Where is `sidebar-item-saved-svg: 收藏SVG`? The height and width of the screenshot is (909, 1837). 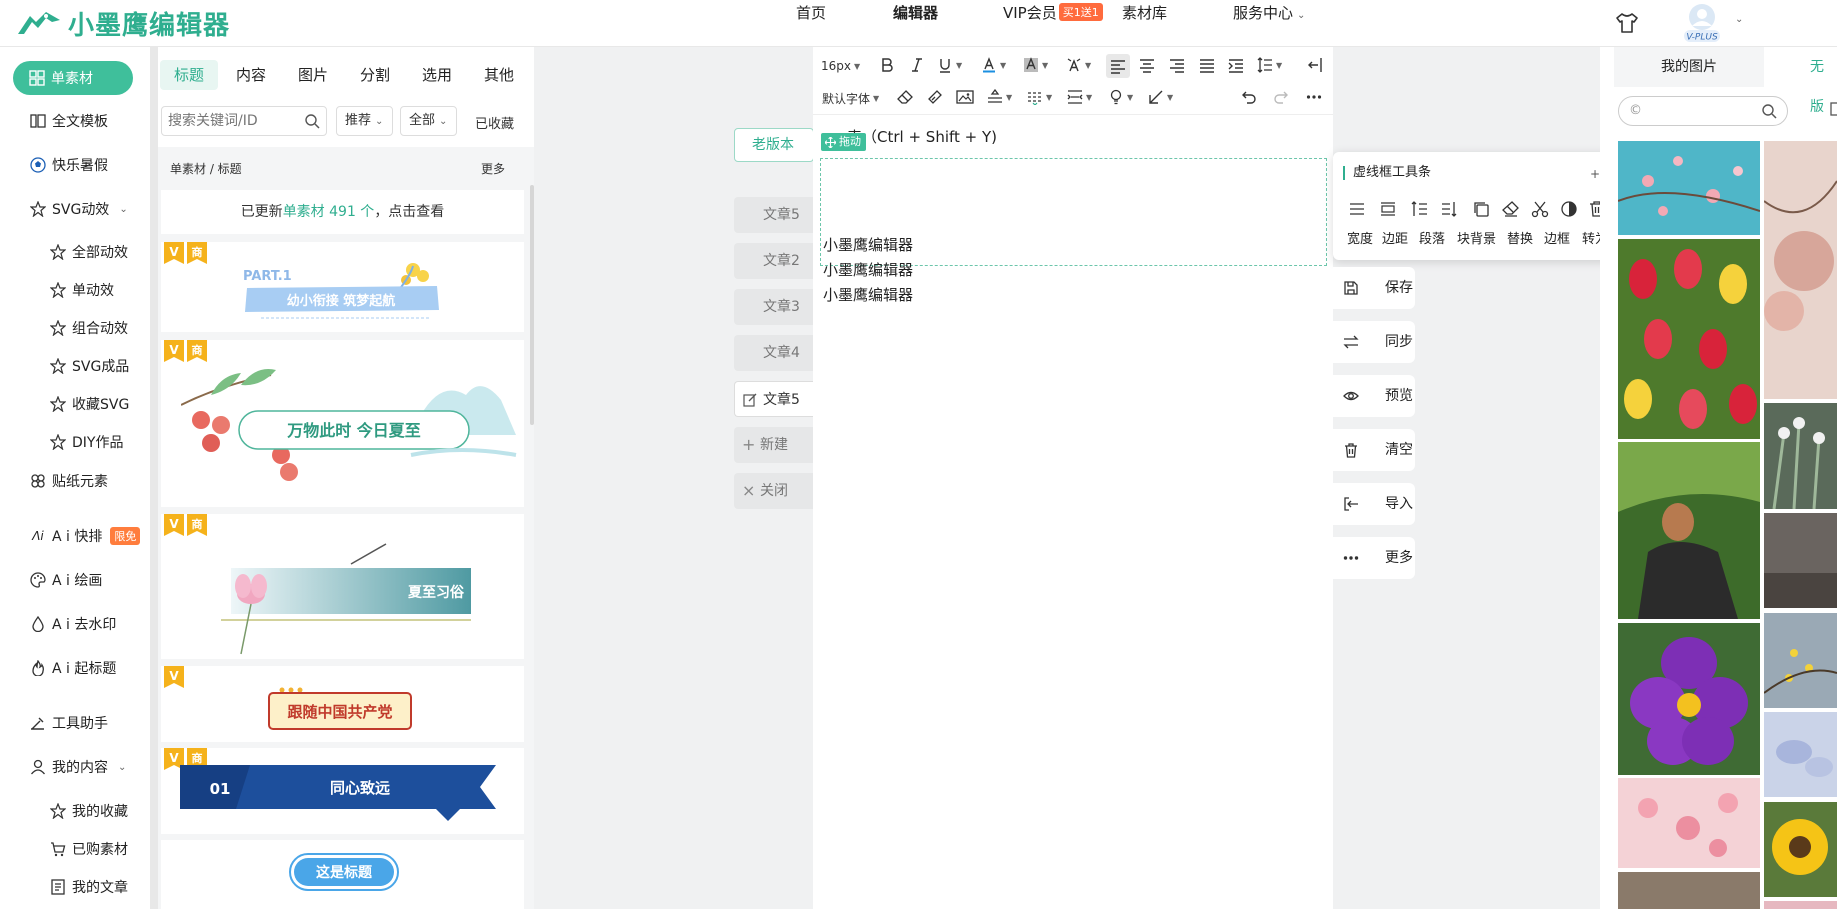
sidebar-item-saved-svg: 收藏SVG is located at coordinates (89, 404).